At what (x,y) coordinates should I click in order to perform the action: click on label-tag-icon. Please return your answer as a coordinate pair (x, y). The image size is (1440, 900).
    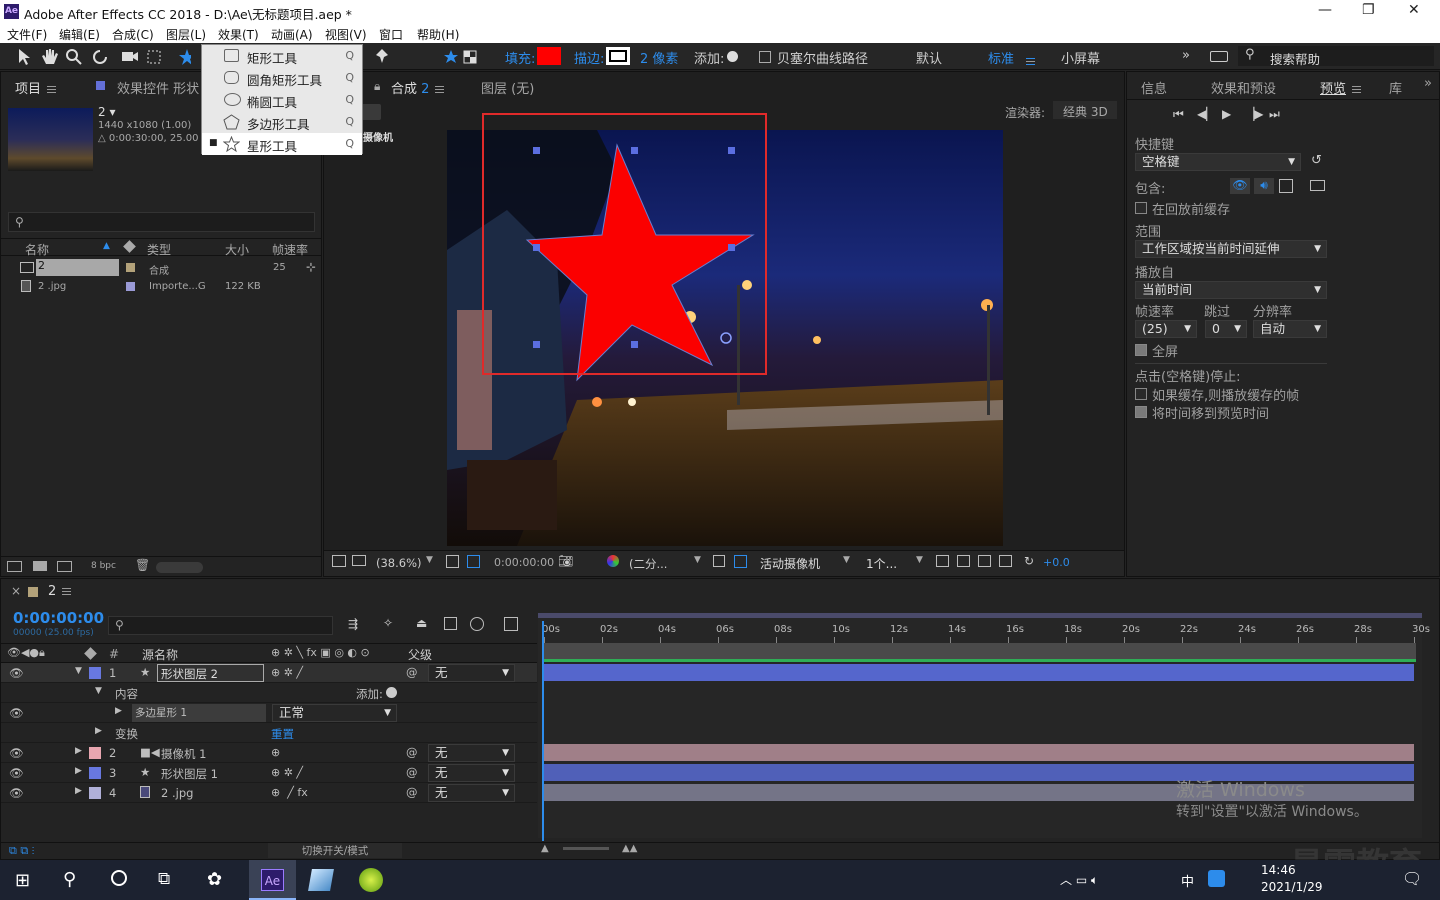
    Looking at the image, I should click on (90, 653).